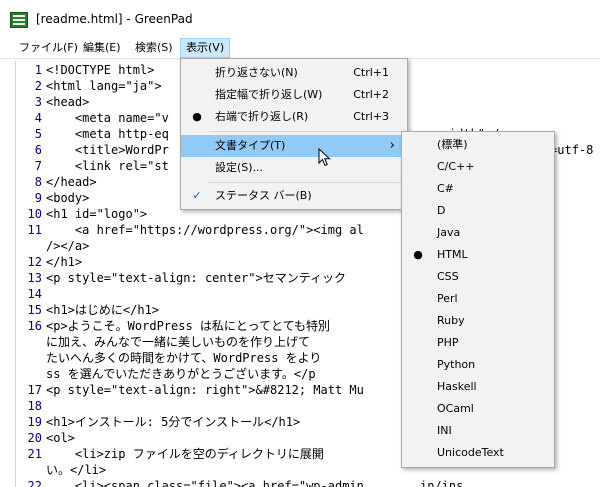  What do you see at coordinates (448, 342) in the screenshot?
I see `menu-item-label: PHP` at bounding box center [448, 342].